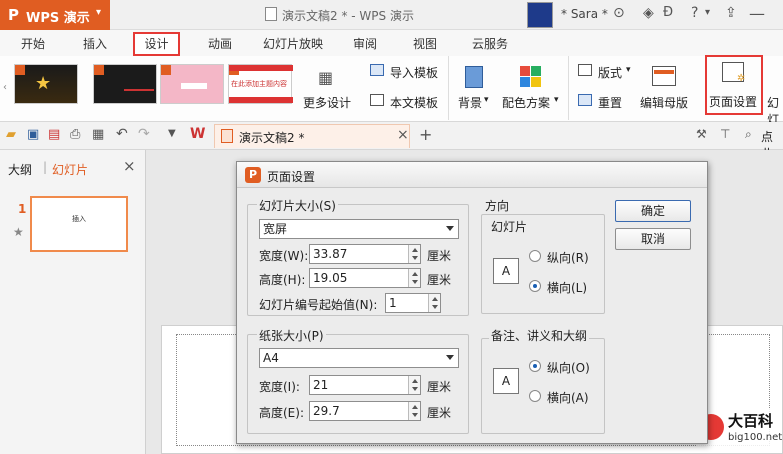  Describe the element at coordinates (414, 103) in the screenshot. I see `text-template-label: 本文模板` at that location.